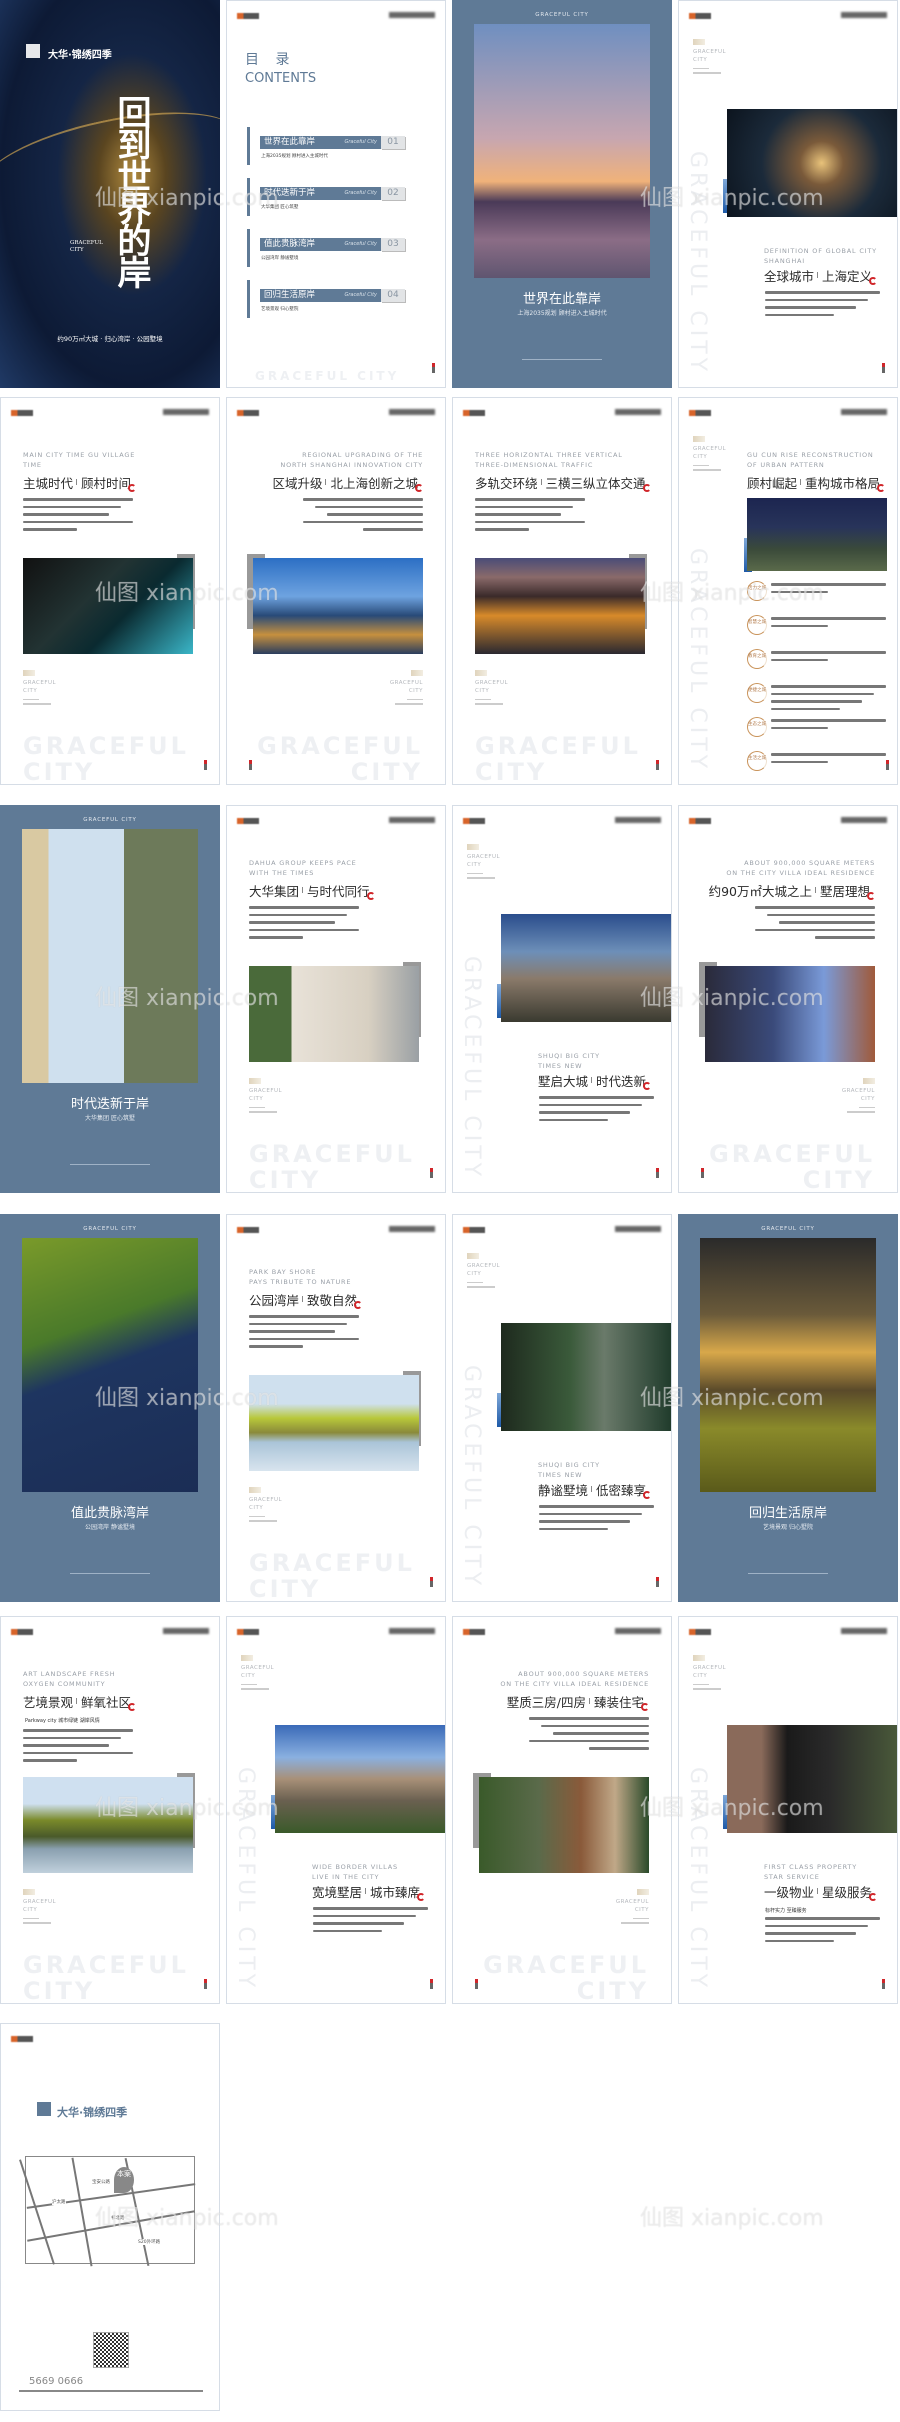 This screenshot has height=2422, width=900. What do you see at coordinates (300, 1277) in the screenshot?
I see `english-heading: PARK BAY SHORE PAYS TRIBUTE TO NATURE` at bounding box center [300, 1277].